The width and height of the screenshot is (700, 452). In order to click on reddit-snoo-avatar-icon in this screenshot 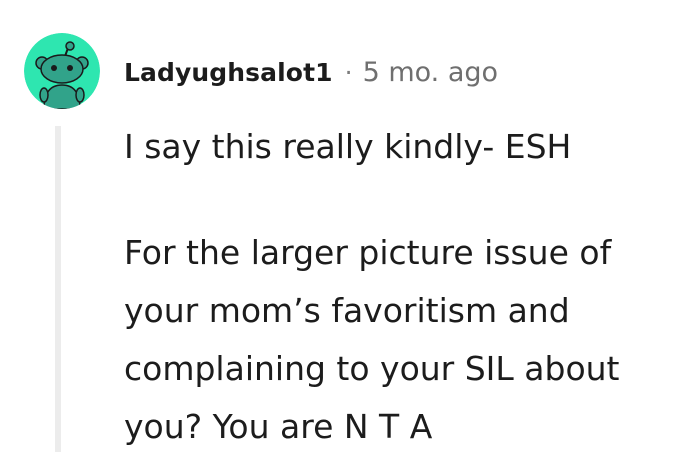, I will do `click(62, 71)`.